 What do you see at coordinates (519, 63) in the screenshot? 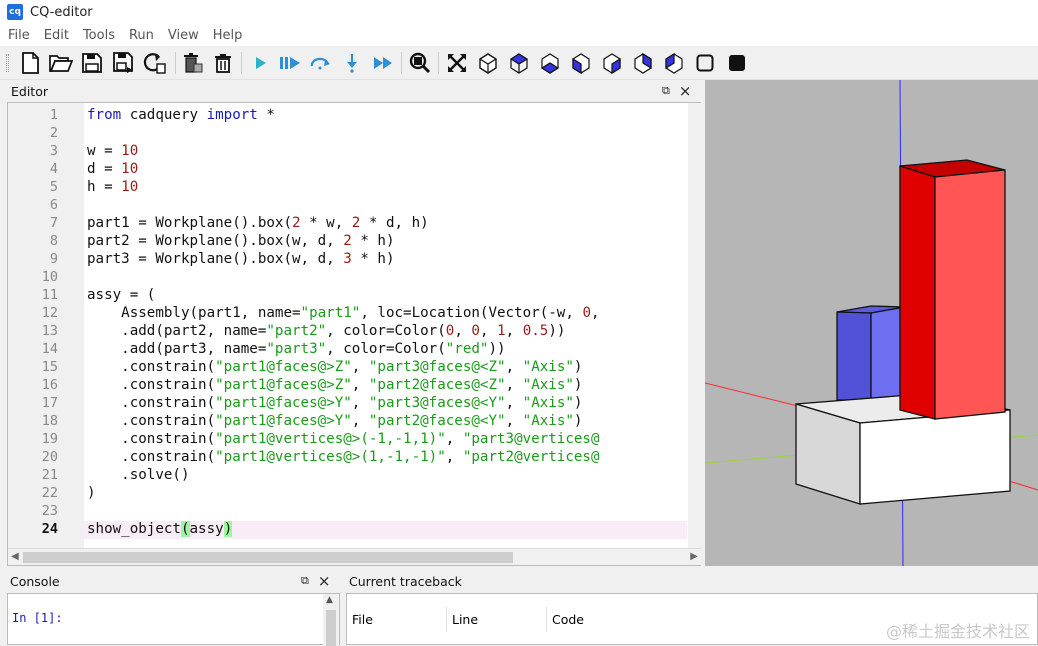
I see `top-view-button` at bounding box center [519, 63].